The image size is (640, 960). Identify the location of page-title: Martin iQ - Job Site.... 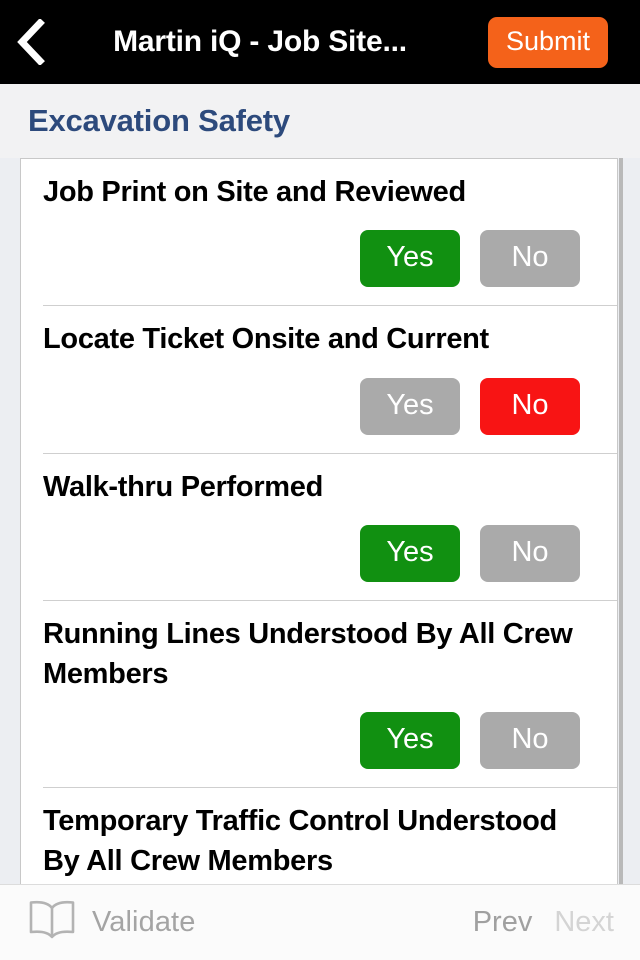
(260, 41).